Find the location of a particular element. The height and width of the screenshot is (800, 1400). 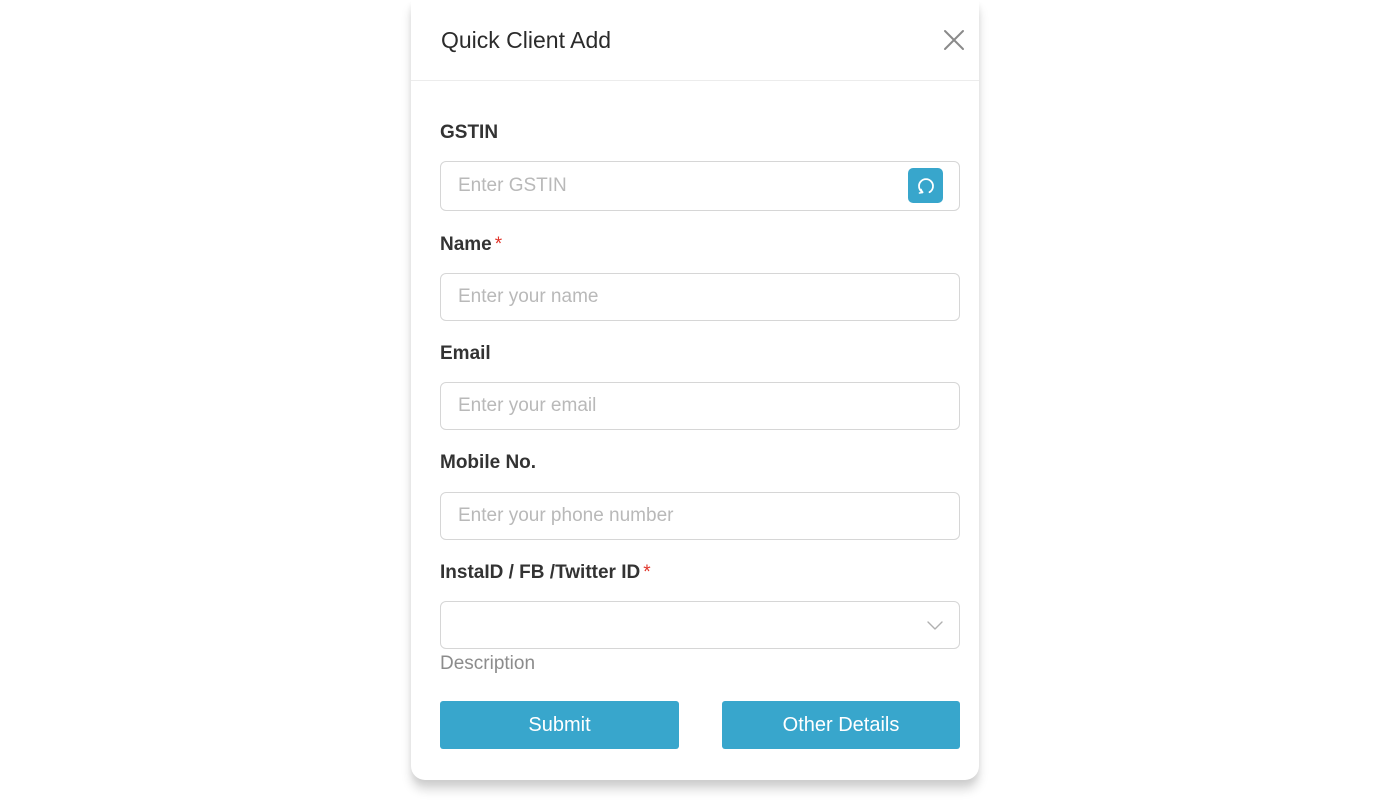

close-button is located at coordinates (954, 40).